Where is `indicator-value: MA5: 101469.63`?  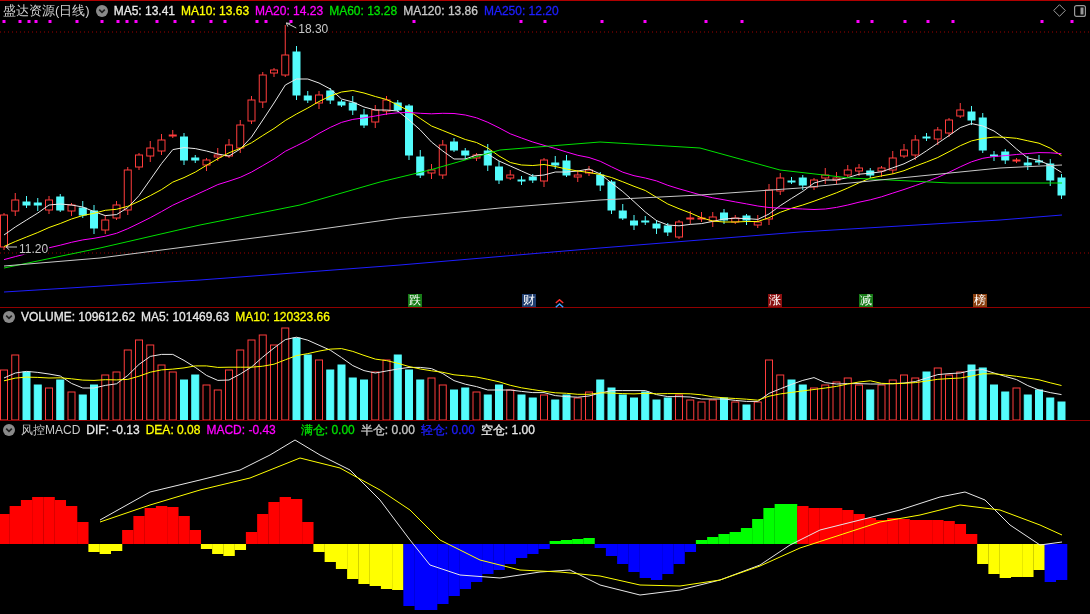
indicator-value: MA5: 101469.63 is located at coordinates (185, 317).